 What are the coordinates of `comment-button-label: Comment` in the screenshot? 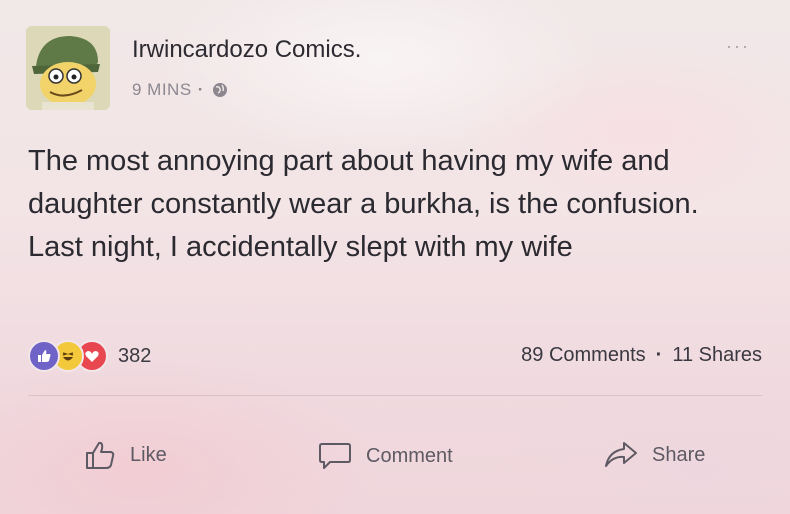 It's located at (409, 455).